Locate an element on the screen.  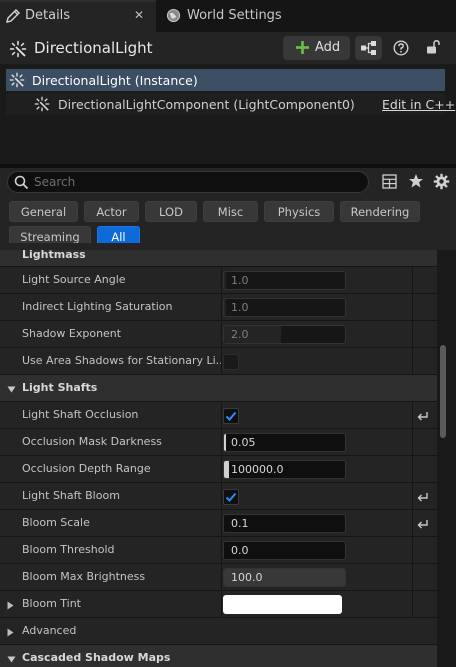
tree-item-instance: DirectionalLight (Instance) is located at coordinates (225, 80).